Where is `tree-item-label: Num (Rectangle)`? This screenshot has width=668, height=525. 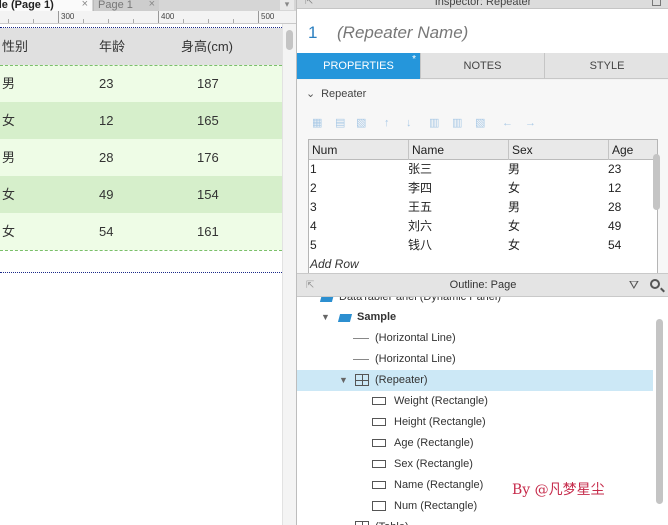
tree-item-label: Num (Rectangle) is located at coordinates (436, 506).